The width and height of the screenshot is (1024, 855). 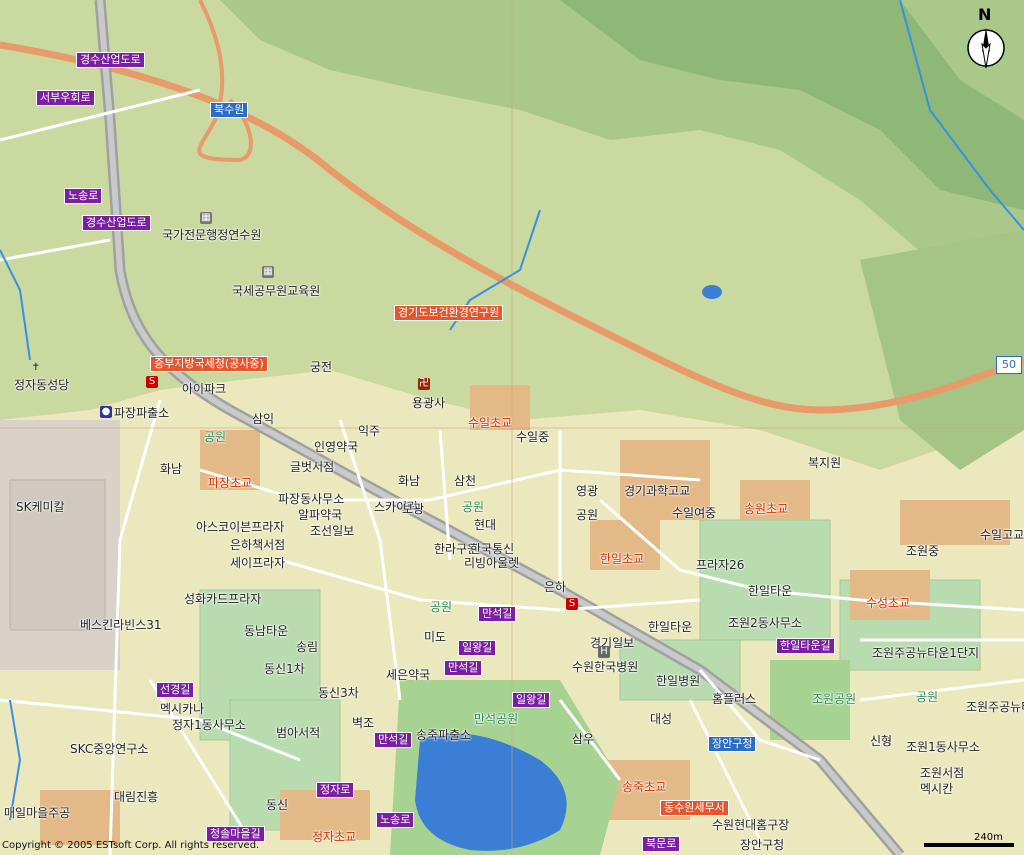 I want to click on place-label: 정자1동사무소, so click(x=209, y=725).